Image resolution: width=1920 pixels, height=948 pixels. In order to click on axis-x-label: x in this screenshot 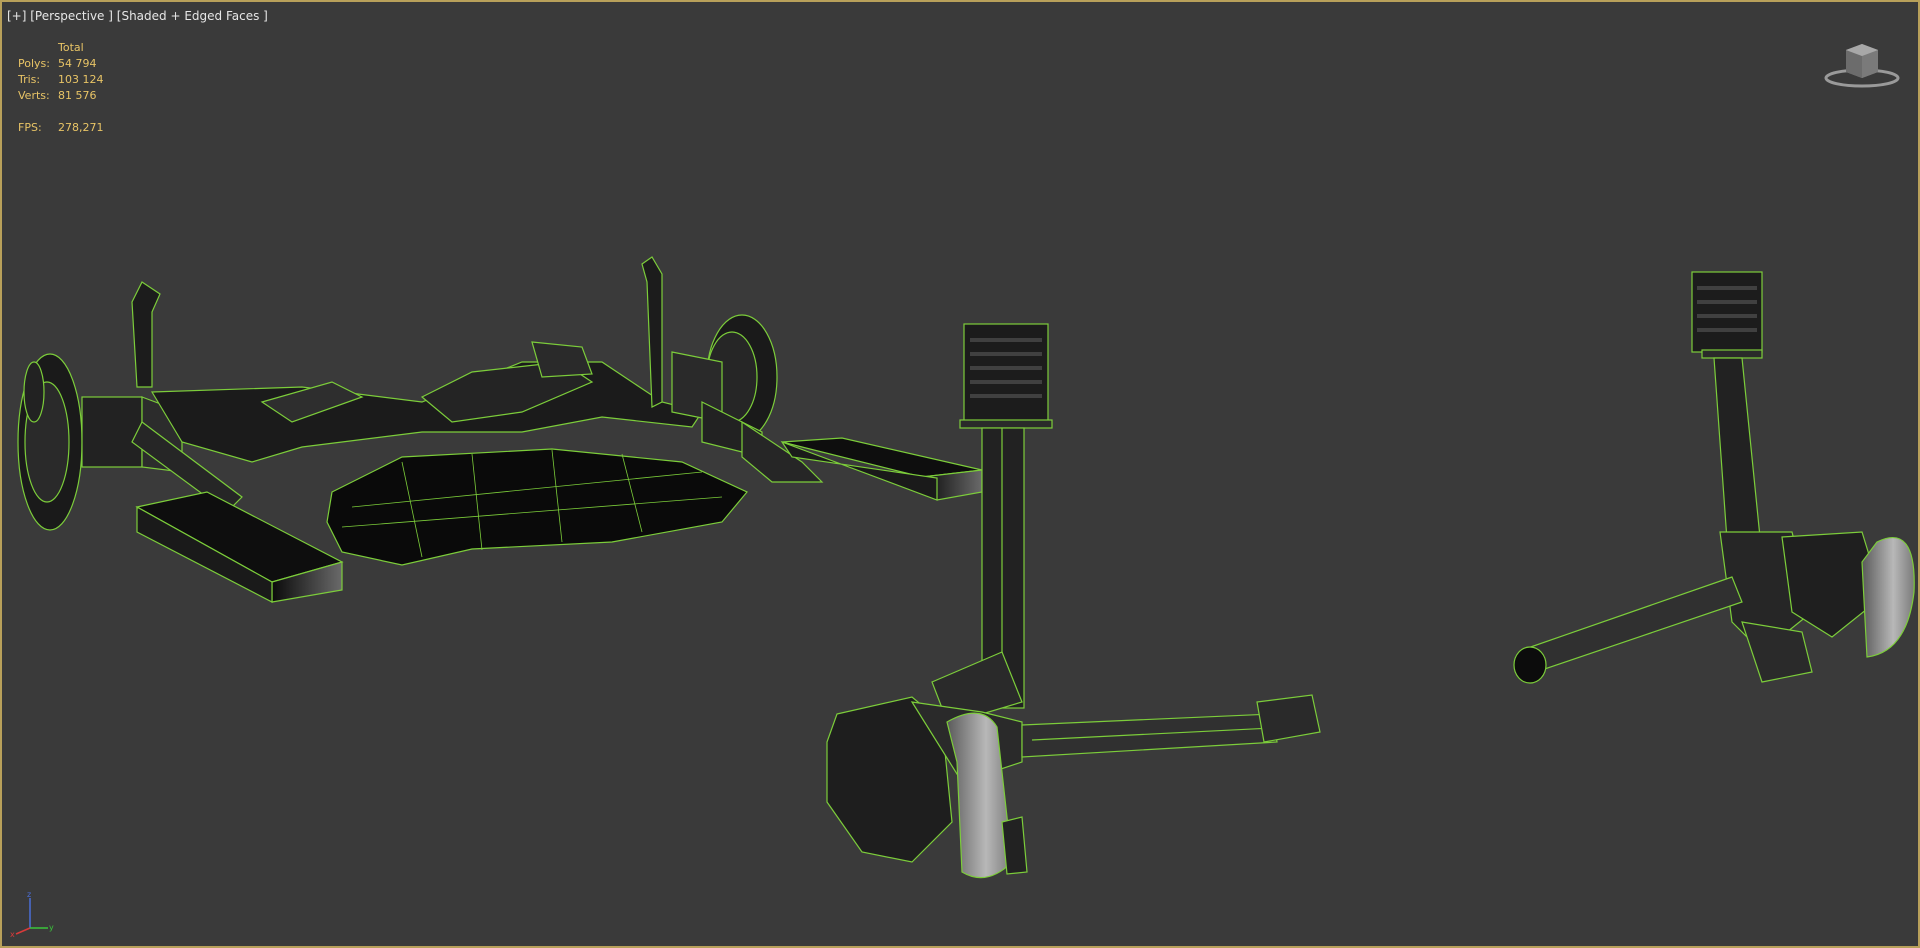, I will do `click(12, 934)`.